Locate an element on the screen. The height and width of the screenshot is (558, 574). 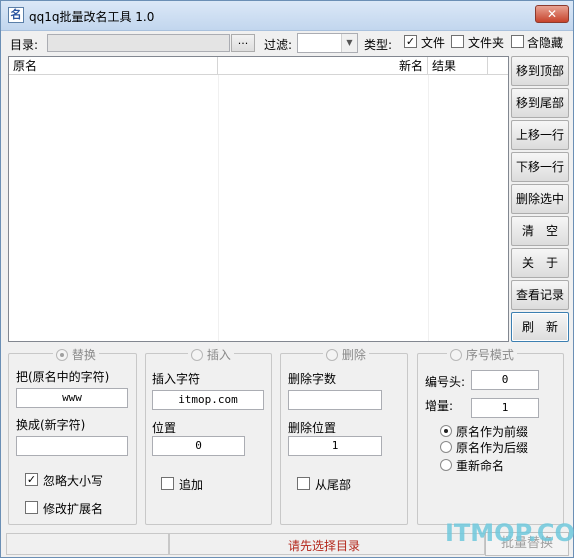
delete-legend: 删除 is located at coordinates (346, 354).